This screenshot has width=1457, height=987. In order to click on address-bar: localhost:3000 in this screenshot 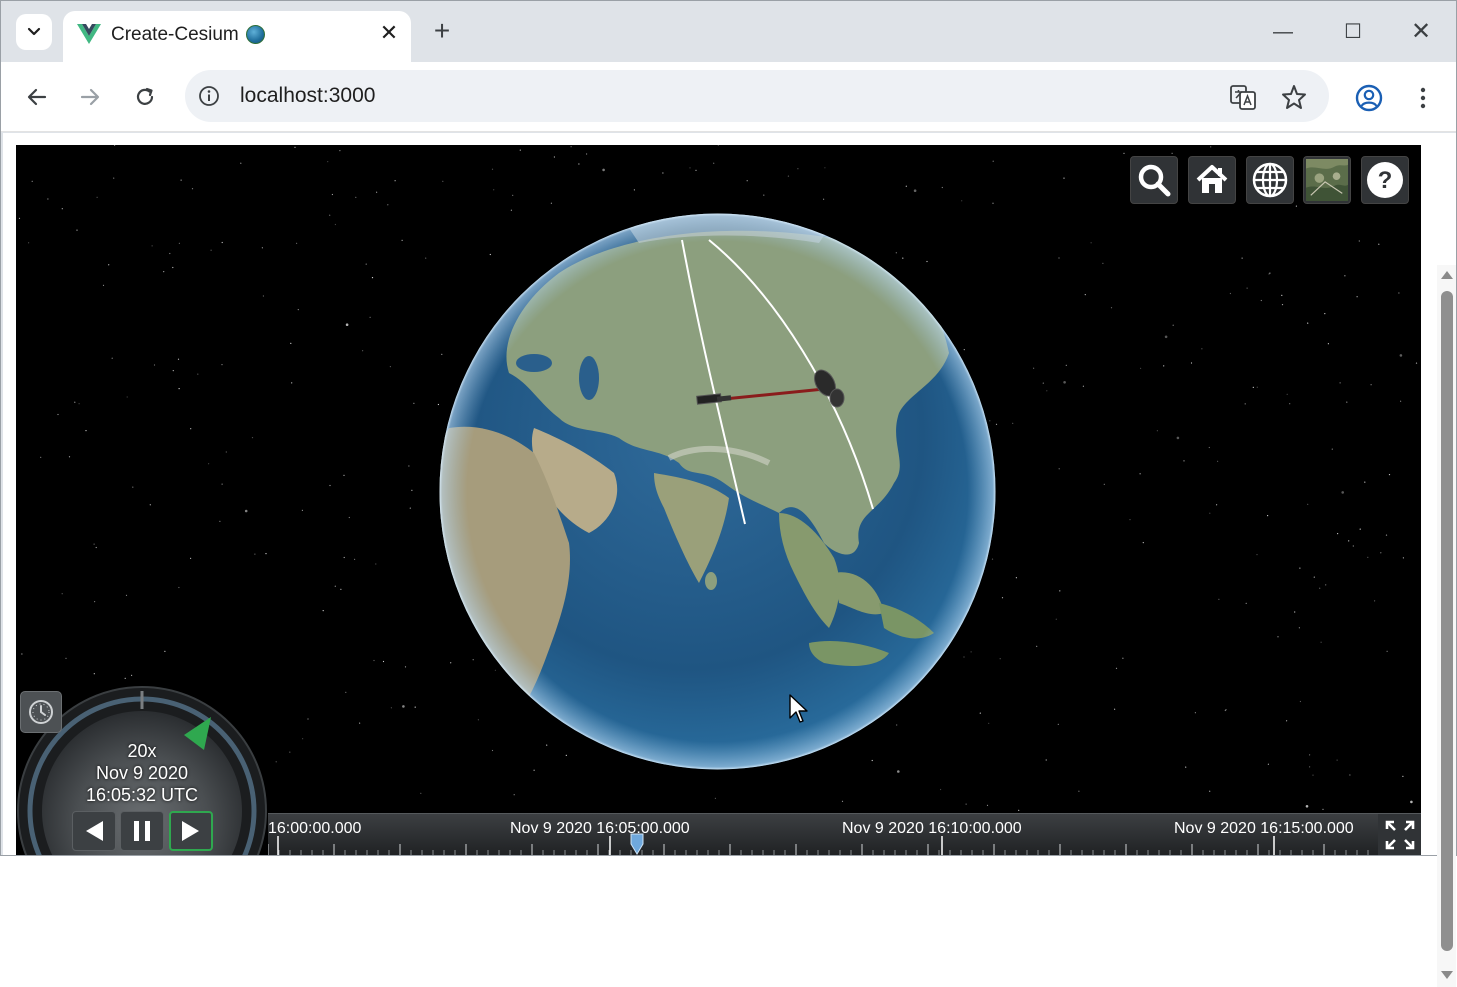, I will do `click(757, 96)`.